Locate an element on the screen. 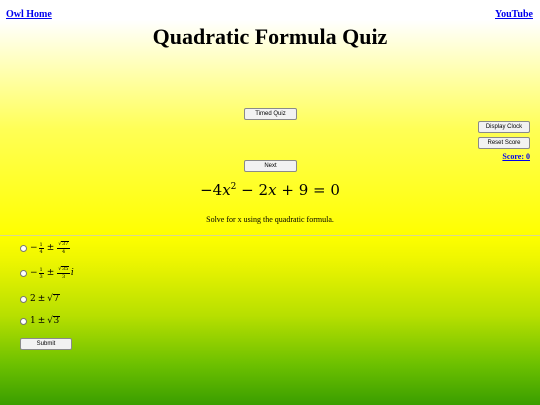  choice-2-root-fraction: √ 35 3 is located at coordinates (63, 273).